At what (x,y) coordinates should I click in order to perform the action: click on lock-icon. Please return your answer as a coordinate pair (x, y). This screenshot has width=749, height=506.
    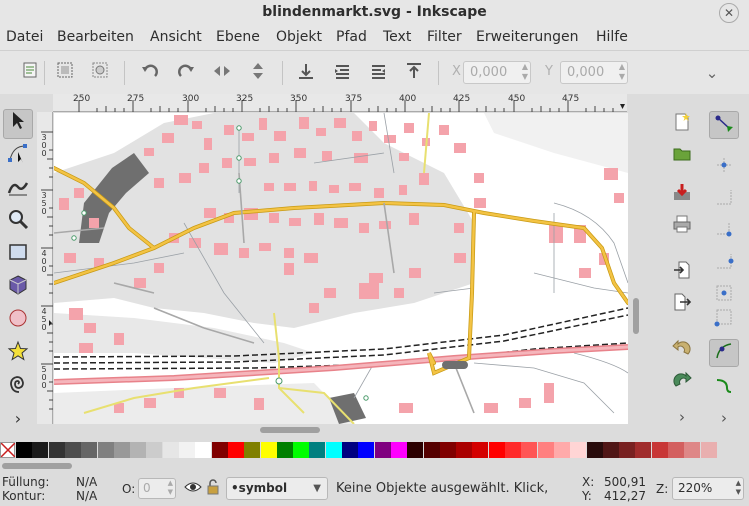
    Looking at the image, I should click on (213, 488).